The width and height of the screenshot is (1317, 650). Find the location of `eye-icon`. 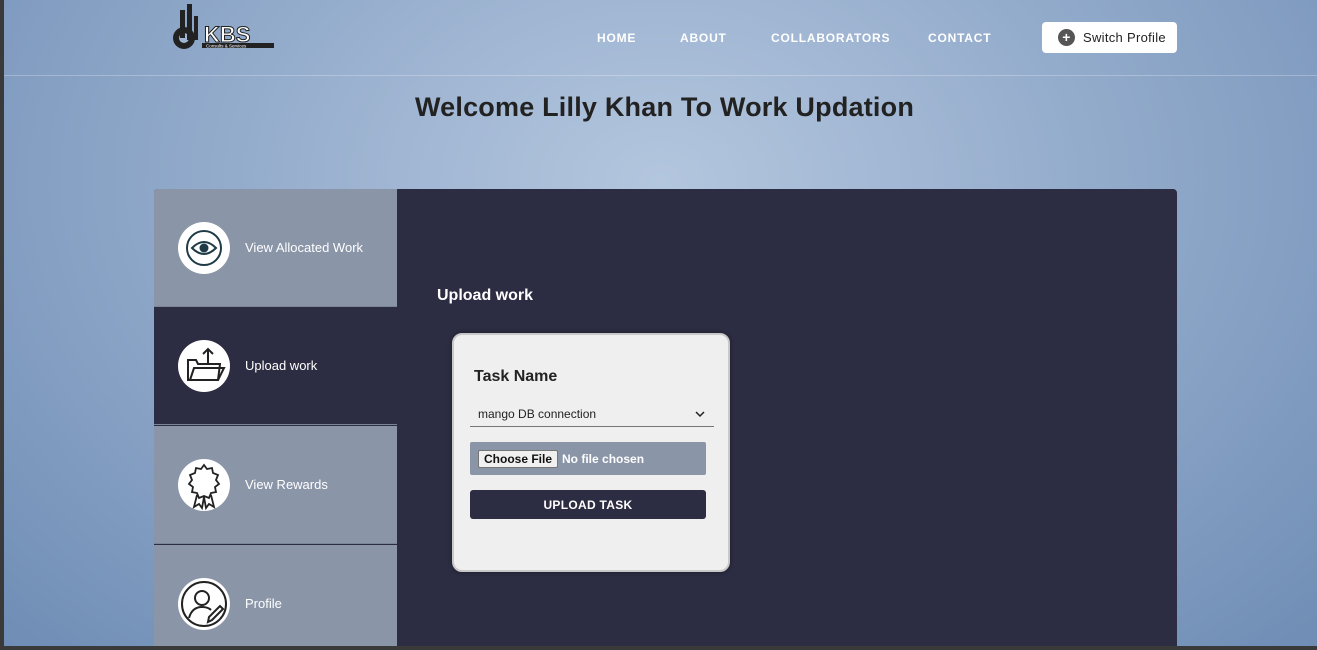

eye-icon is located at coordinates (204, 247).